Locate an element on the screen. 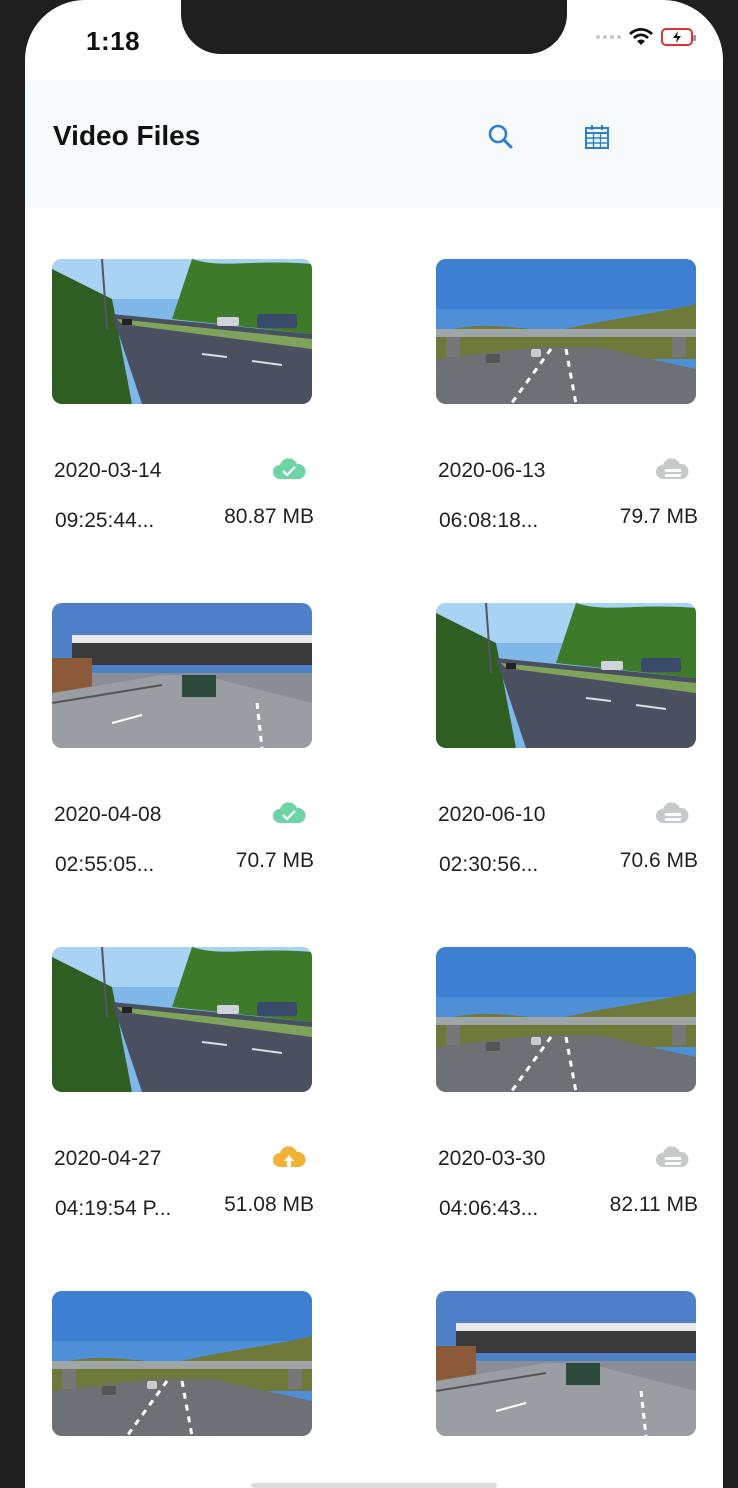 The width and height of the screenshot is (738, 1488). status-time: 1:18 is located at coordinates (113, 41).